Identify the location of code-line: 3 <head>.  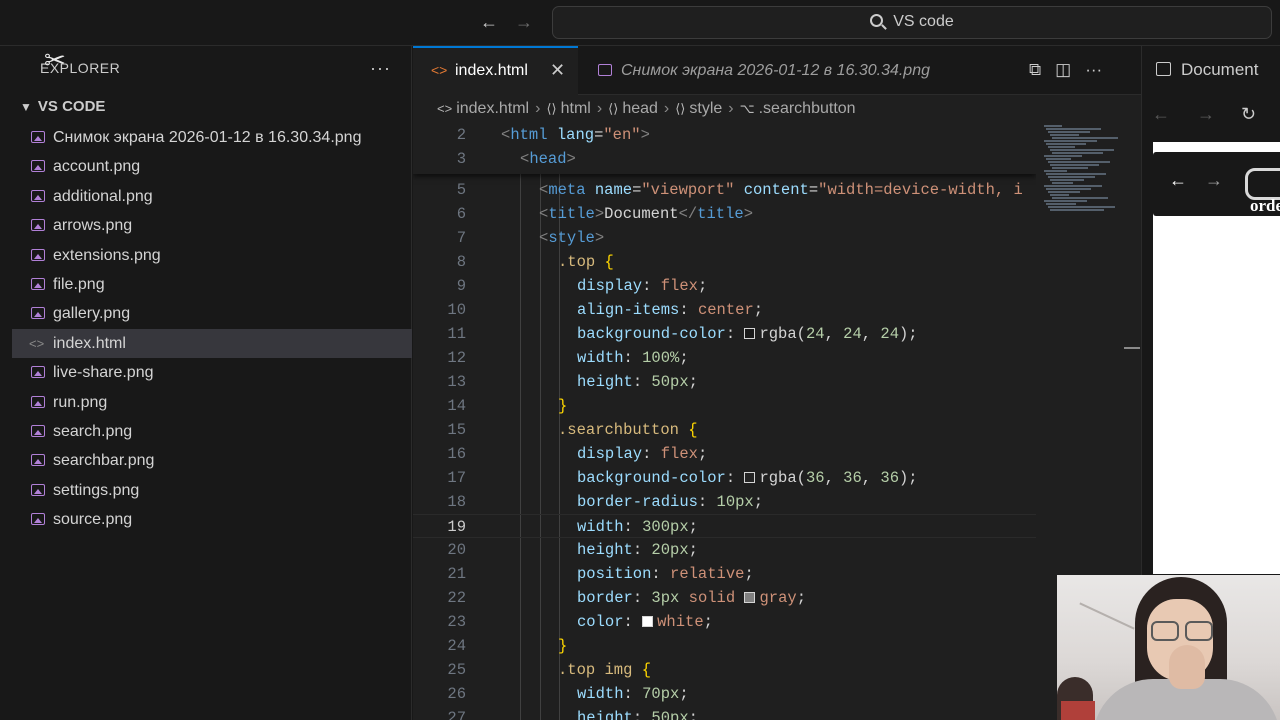
(724, 159).